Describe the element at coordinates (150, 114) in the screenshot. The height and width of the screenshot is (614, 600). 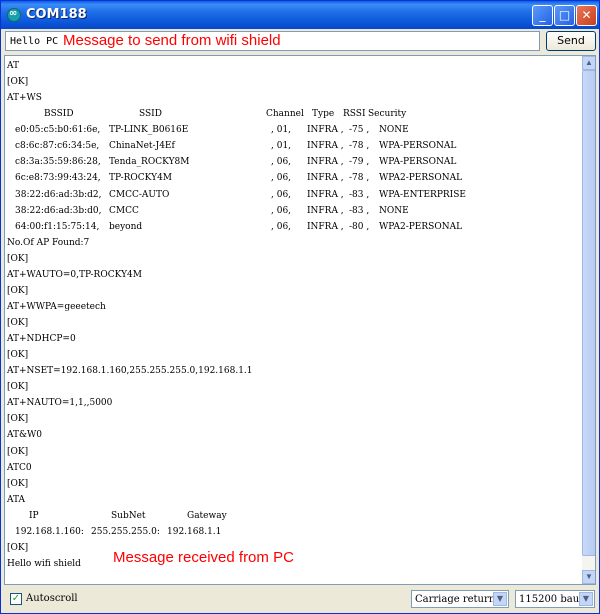
I see `col-ssid: SSID` at that location.